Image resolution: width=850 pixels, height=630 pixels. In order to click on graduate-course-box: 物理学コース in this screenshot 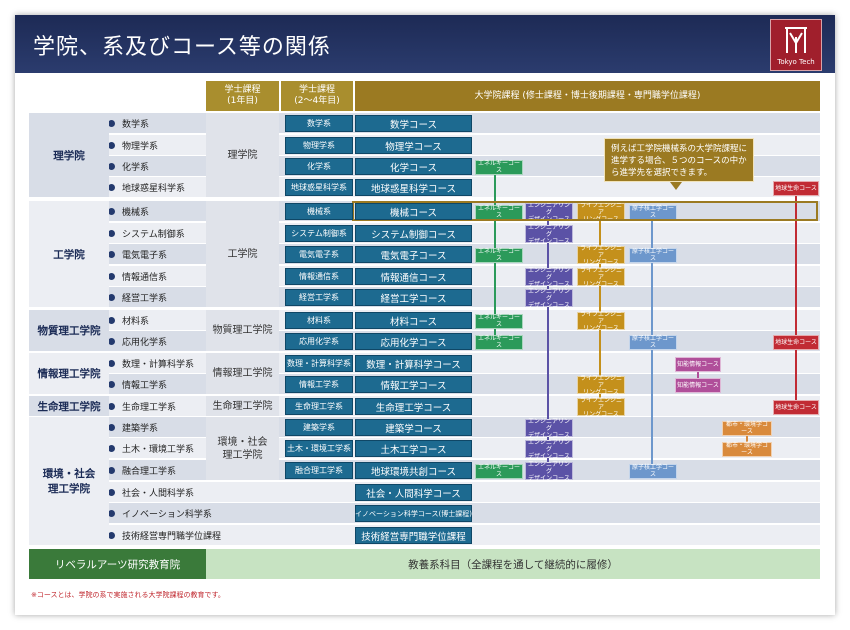, I will do `click(413, 145)`.